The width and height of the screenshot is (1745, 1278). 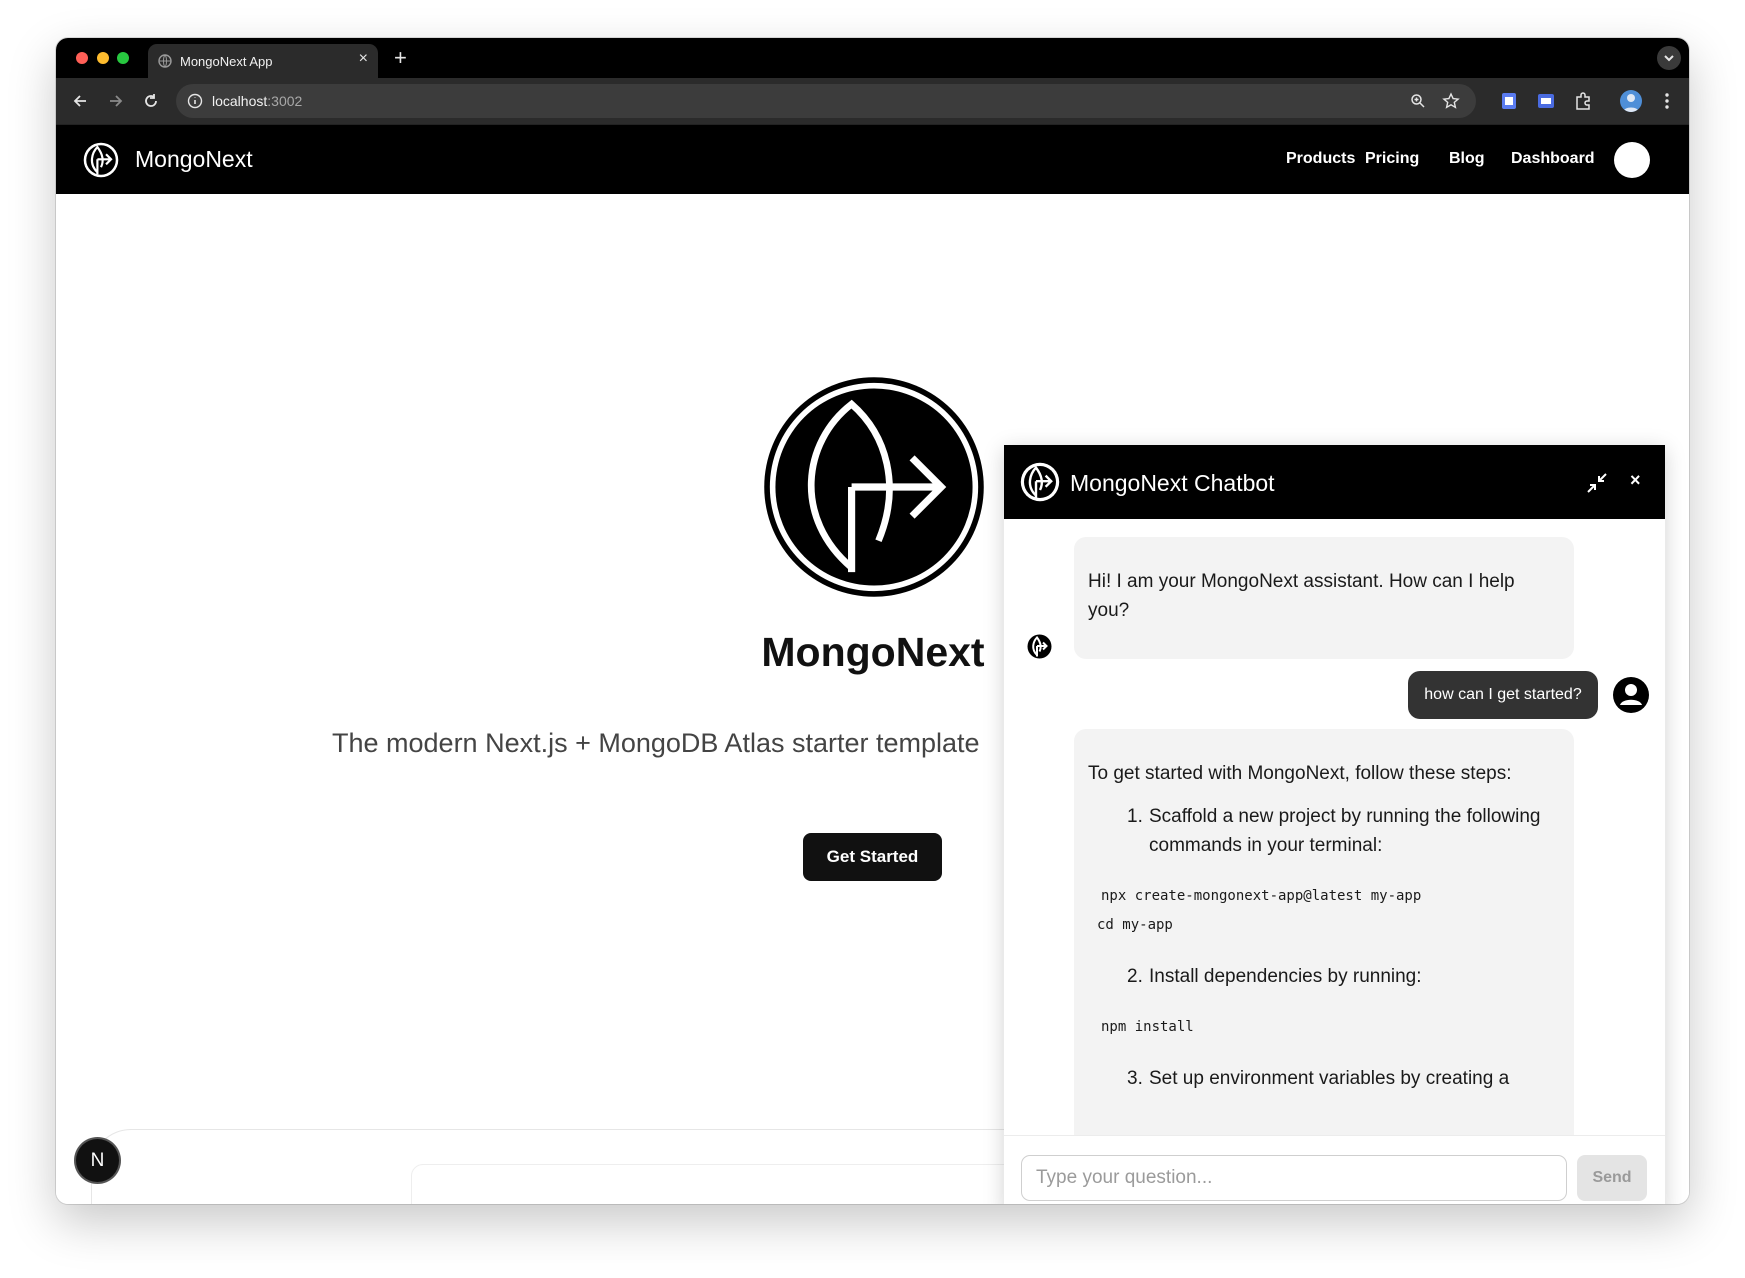 I want to click on reload-icon, so click(x=151, y=101).